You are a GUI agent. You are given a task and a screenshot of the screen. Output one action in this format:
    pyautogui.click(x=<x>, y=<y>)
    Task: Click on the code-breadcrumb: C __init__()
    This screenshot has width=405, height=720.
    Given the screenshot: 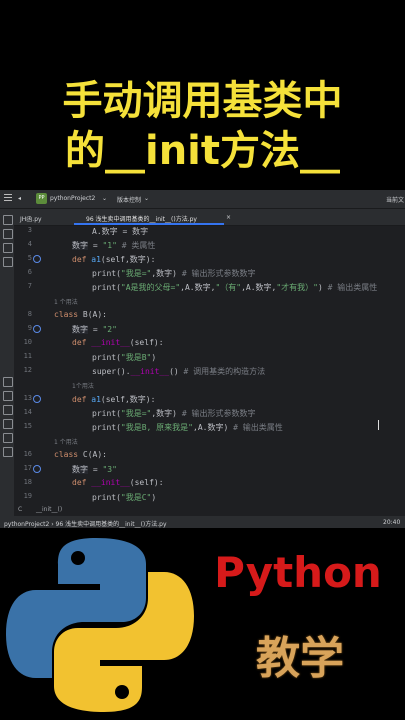 What is the action you would take?
    pyautogui.click(x=209, y=509)
    